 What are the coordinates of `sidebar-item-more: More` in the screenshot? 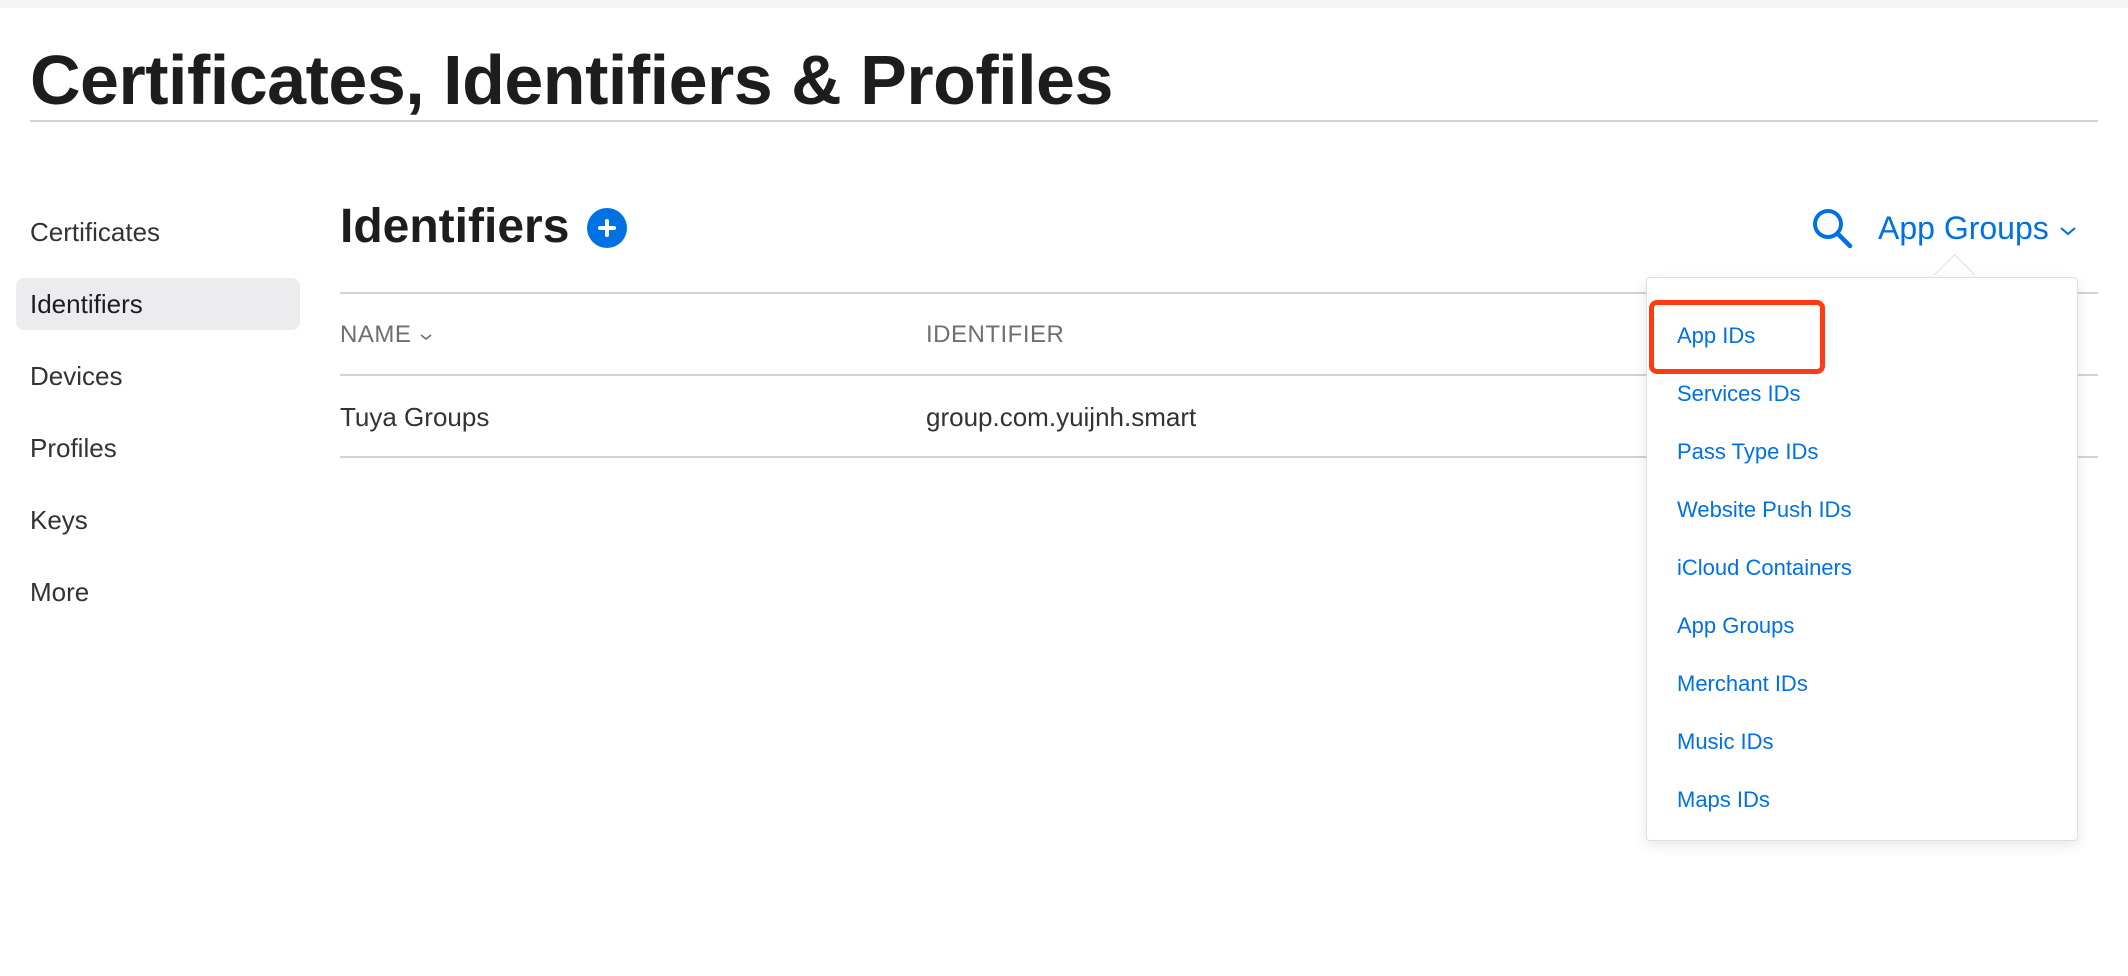 It's located at (158, 592).